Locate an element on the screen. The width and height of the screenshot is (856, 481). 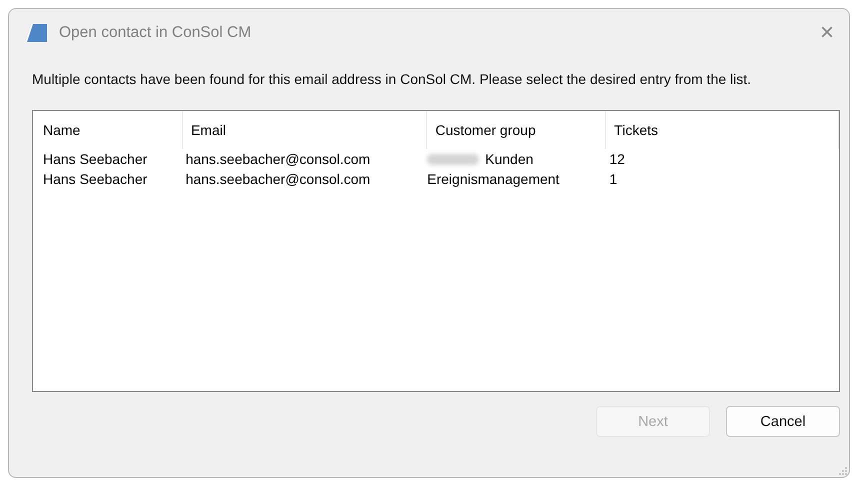
table-cell: Ereignismanagement is located at coordinates (493, 179).